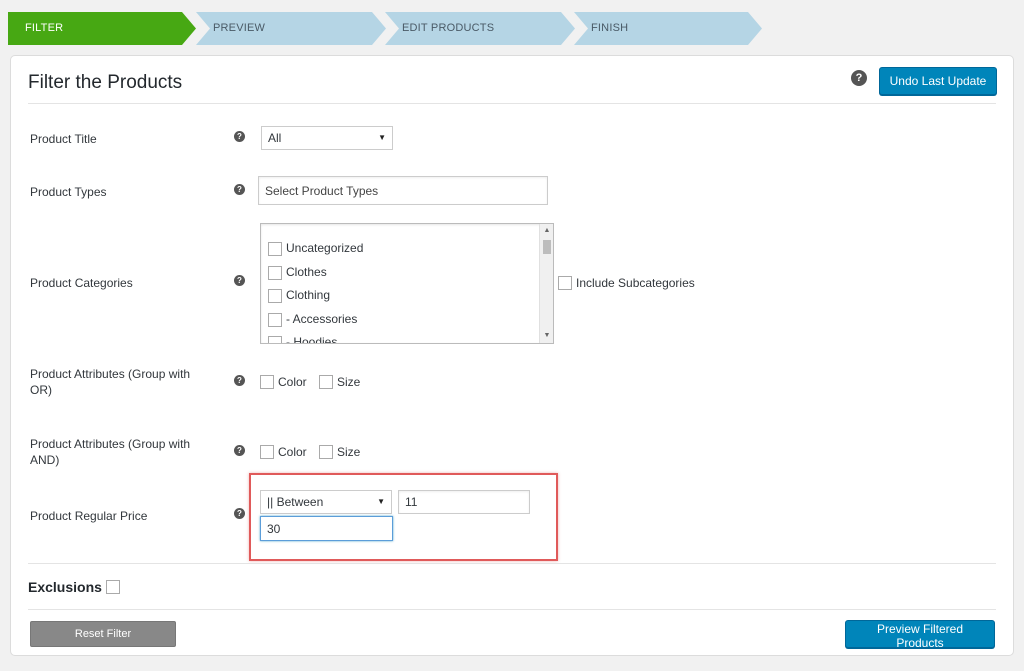  Describe the element at coordinates (565, 283) in the screenshot. I see `include-subcategories-checkbox` at that location.